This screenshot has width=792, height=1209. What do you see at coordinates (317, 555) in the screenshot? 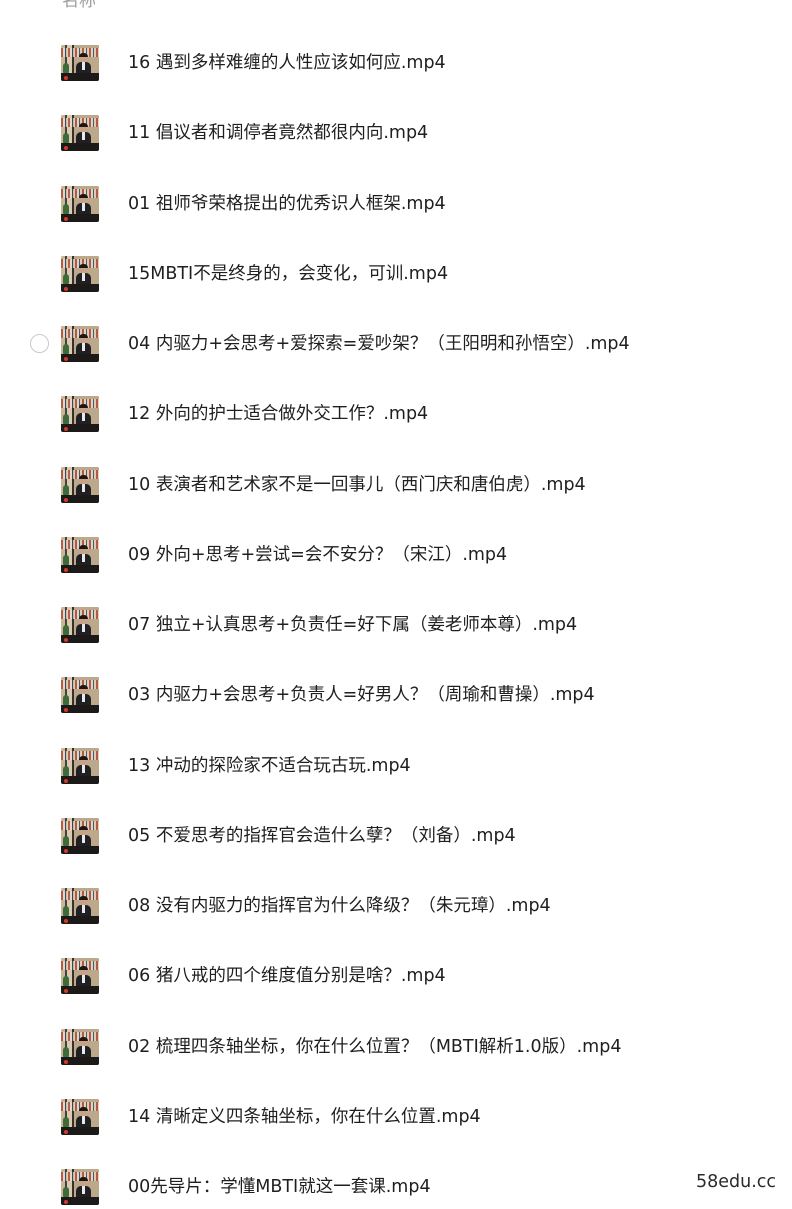
I see `file-name: 09 外向+思考+尝试=会不安分？（宋江）.mp4` at bounding box center [317, 555].